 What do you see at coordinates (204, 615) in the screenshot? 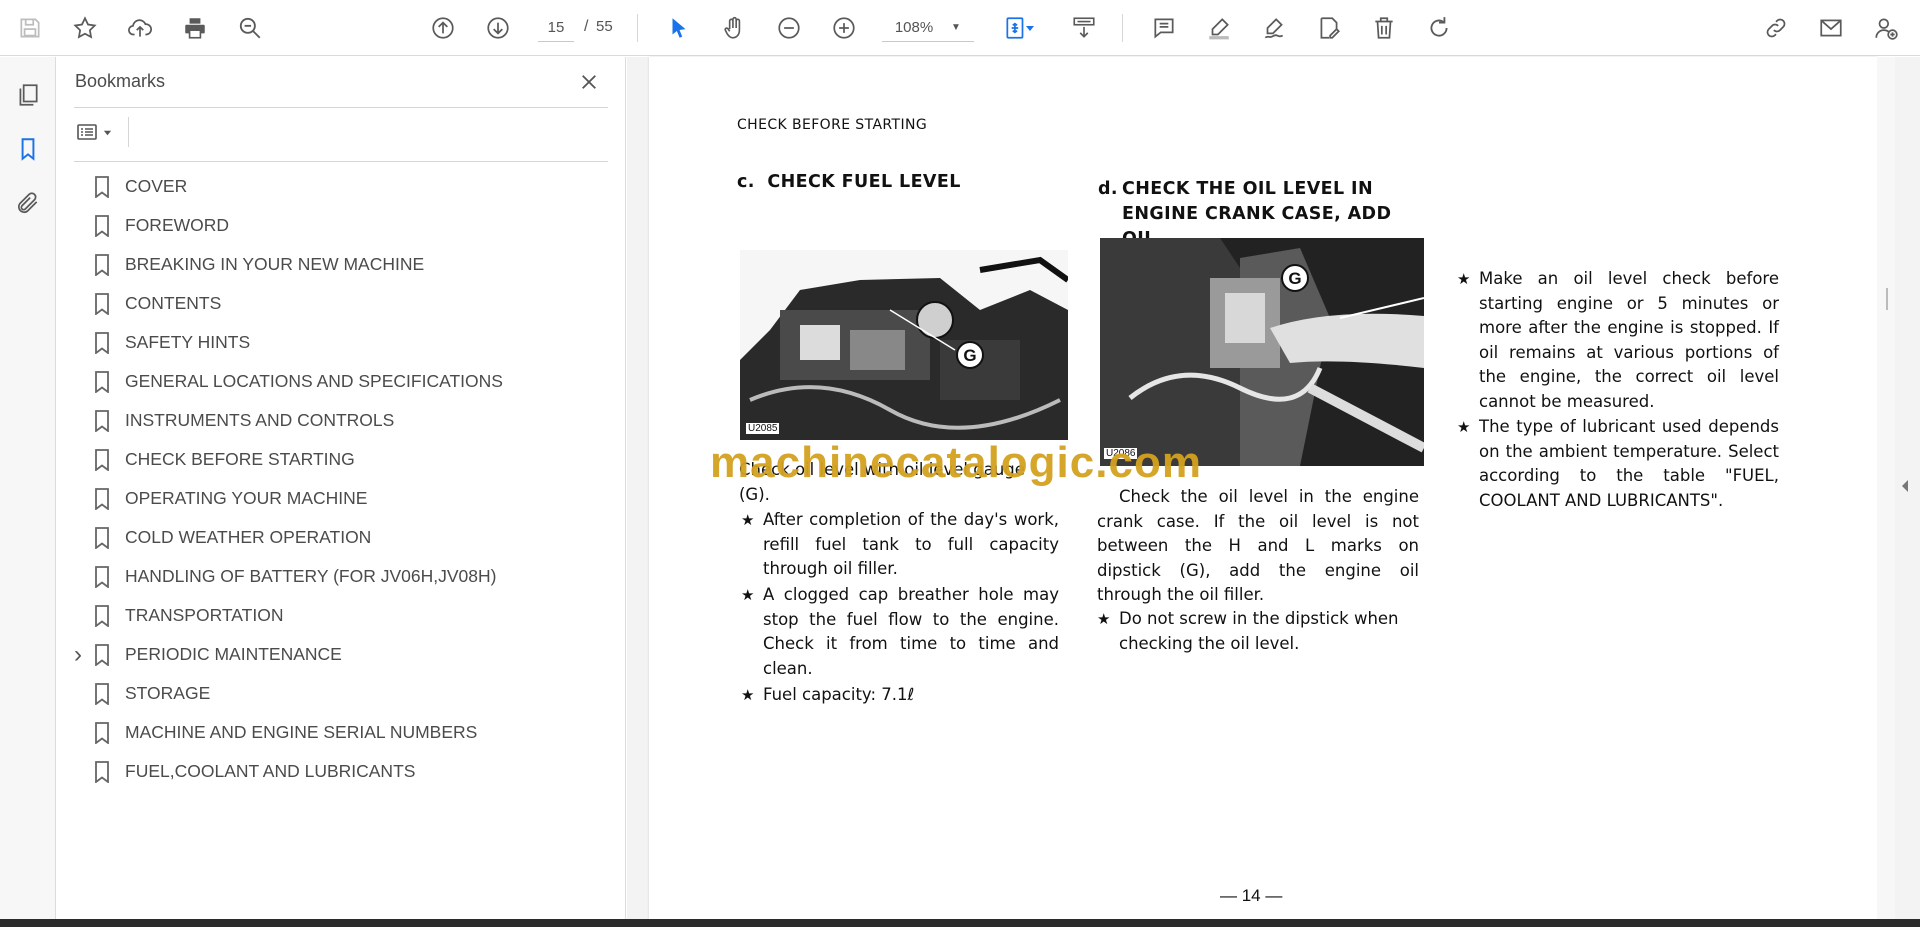
I see `bookmark-label: TRANSPORTATION` at bounding box center [204, 615].